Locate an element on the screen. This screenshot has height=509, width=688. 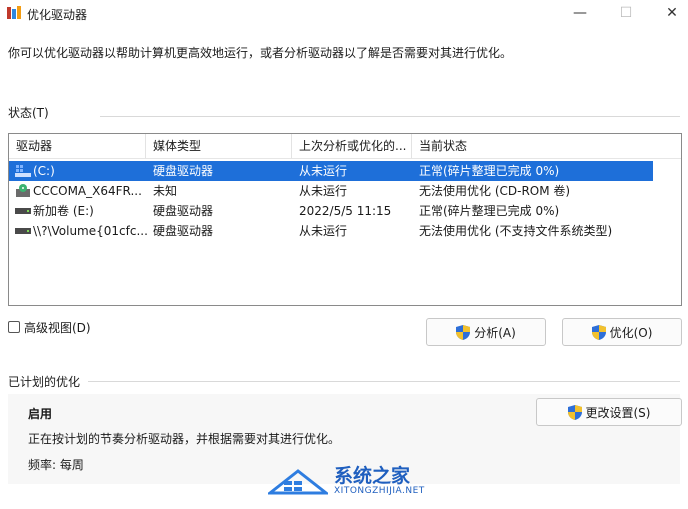
optimize-button-label: 优化(O) is located at coordinates (631, 332).